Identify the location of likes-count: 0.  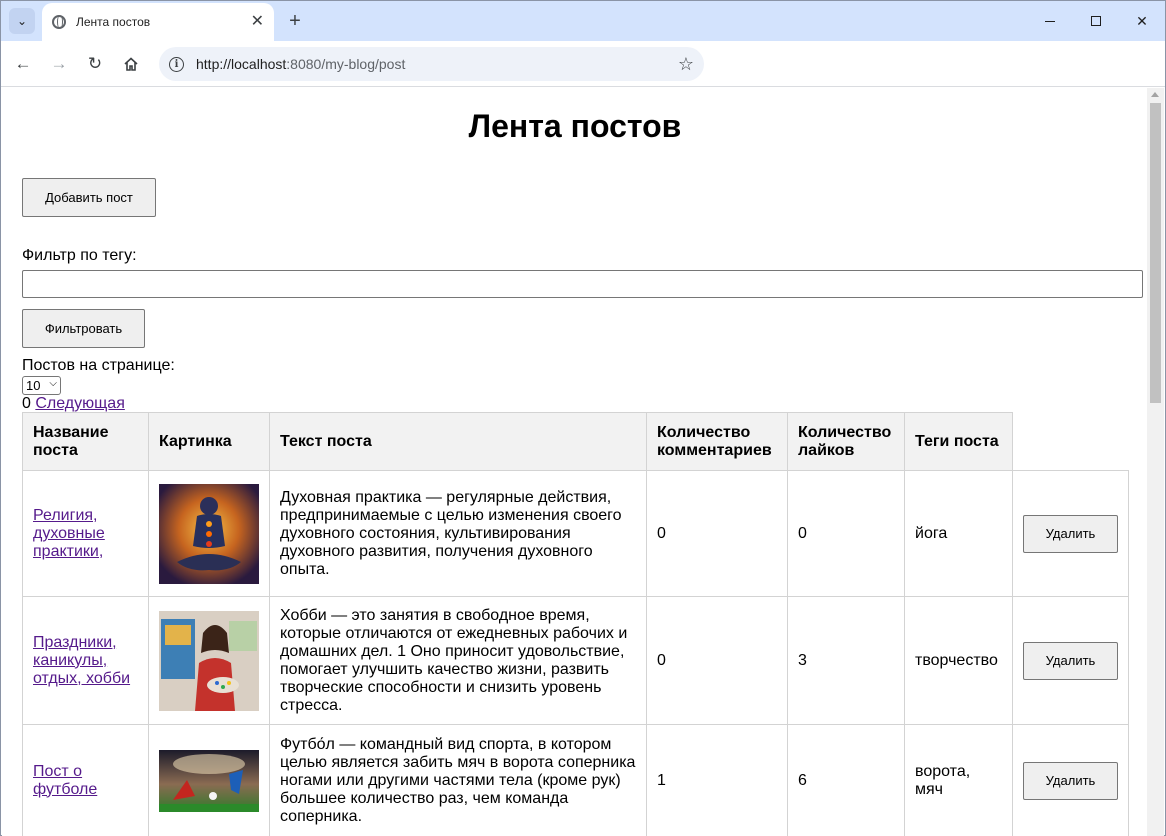
(846, 533).